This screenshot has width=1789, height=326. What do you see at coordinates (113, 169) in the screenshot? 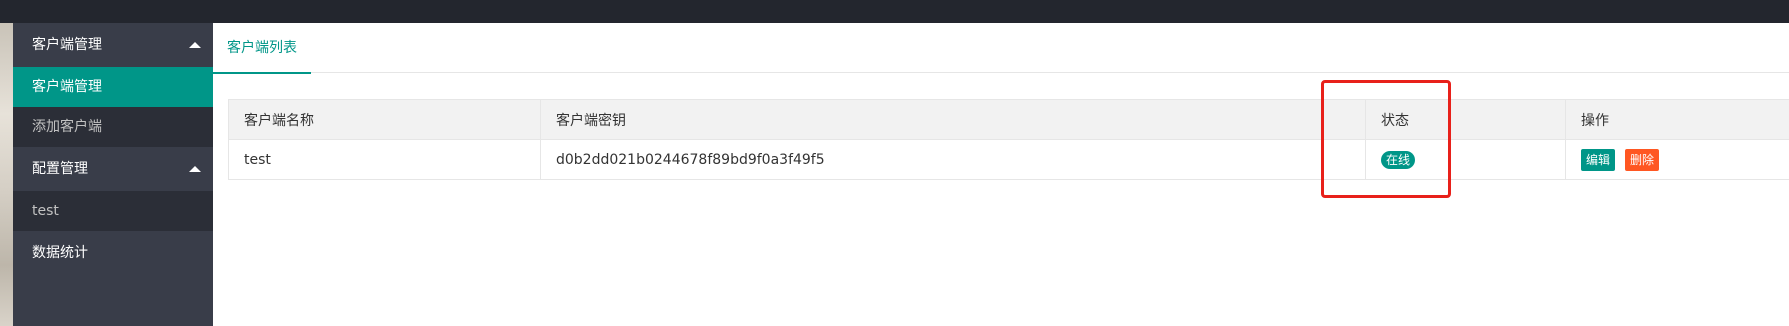
I see `nav-group-config-management: 配置管理` at bounding box center [113, 169].